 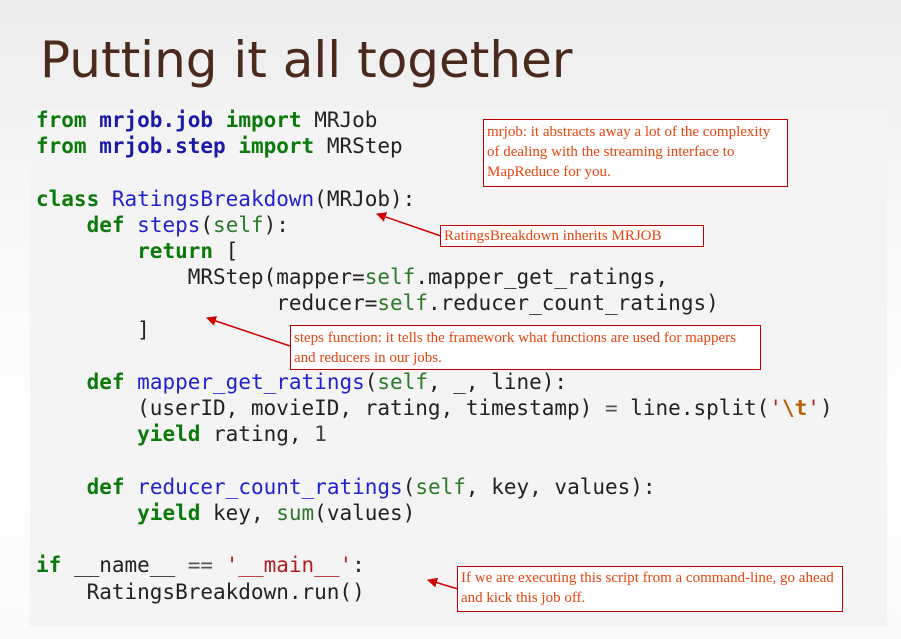 I want to click on arrow-inherits, so click(x=409, y=224).